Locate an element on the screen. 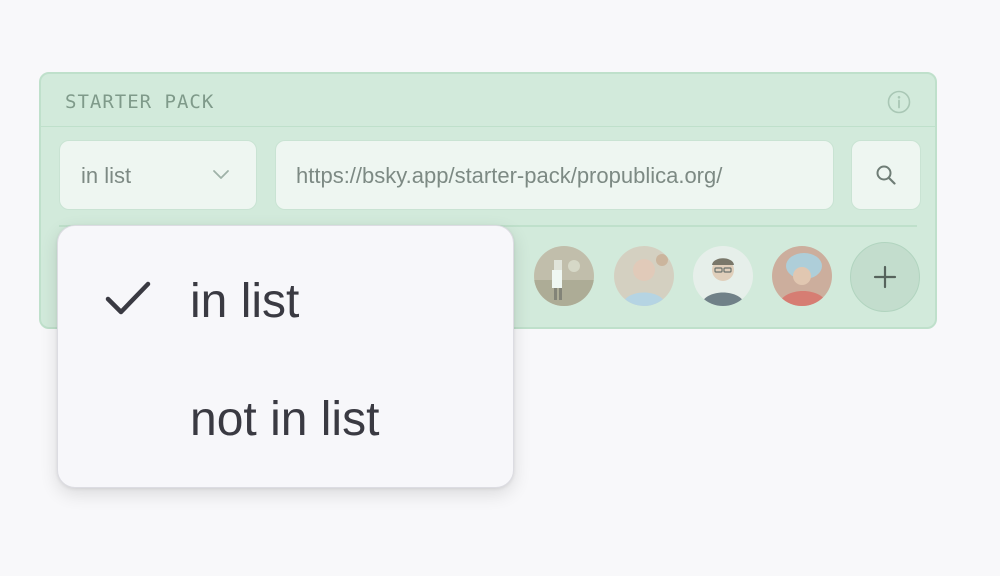  list-filter-select: in list is located at coordinates (158, 175).